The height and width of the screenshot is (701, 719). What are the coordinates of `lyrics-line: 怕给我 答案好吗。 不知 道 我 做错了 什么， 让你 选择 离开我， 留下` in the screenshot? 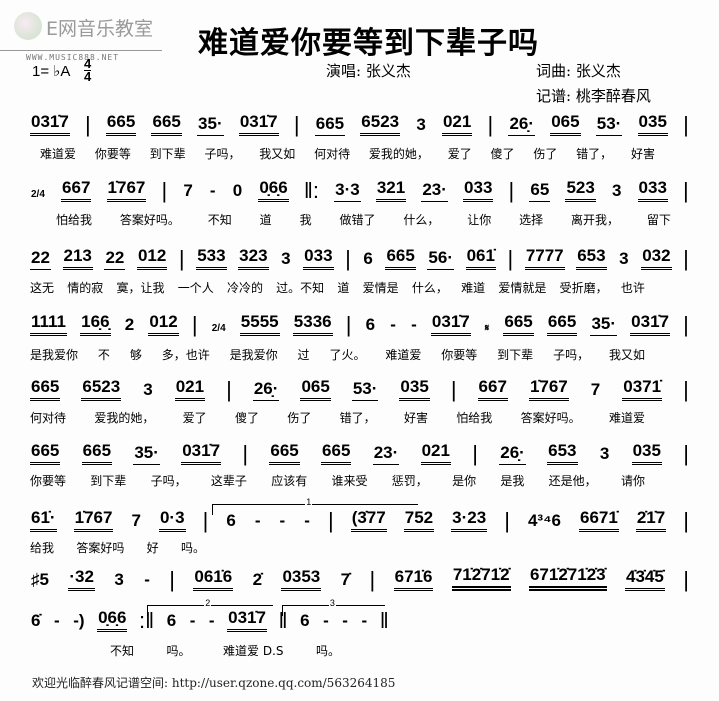 It's located at (363, 219).